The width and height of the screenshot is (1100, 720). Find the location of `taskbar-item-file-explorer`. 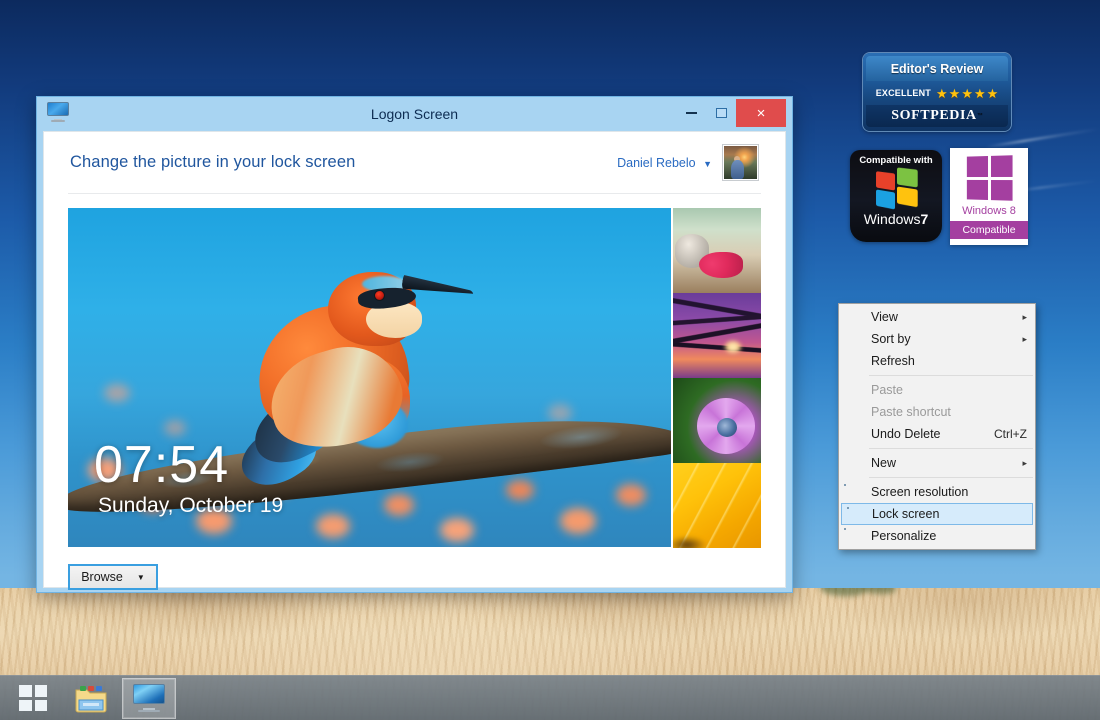

taskbar-item-file-explorer is located at coordinates (91, 698).